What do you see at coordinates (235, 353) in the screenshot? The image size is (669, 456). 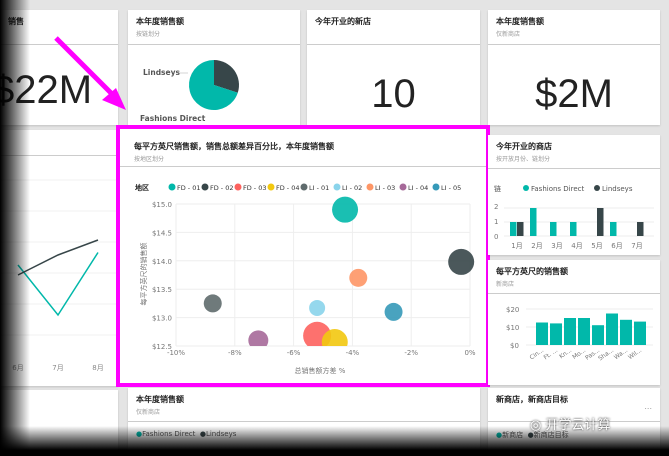 I see `x-tick: -8%` at bounding box center [235, 353].